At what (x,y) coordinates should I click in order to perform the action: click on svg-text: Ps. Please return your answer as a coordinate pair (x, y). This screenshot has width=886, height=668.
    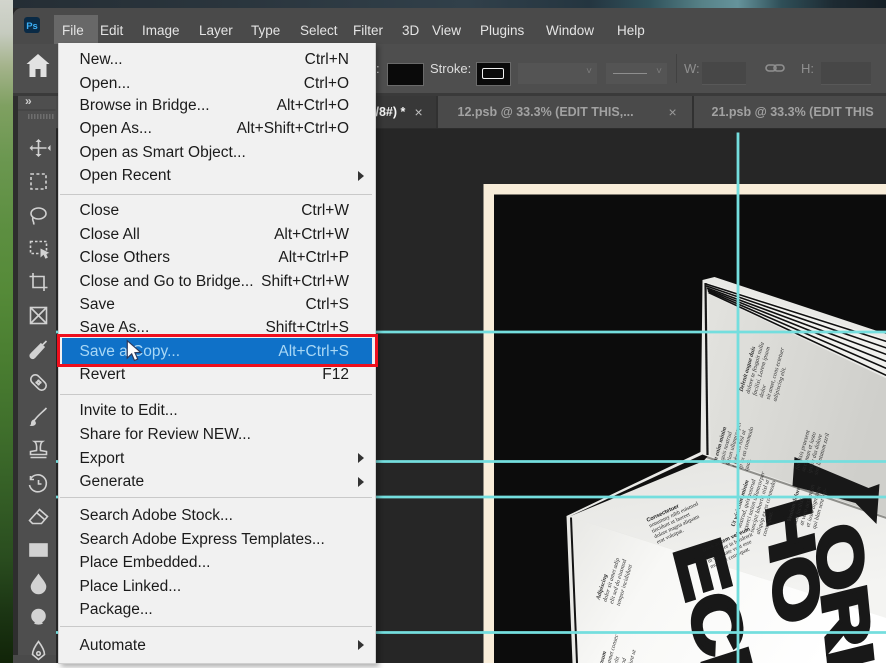
    Looking at the image, I should click on (32, 26).